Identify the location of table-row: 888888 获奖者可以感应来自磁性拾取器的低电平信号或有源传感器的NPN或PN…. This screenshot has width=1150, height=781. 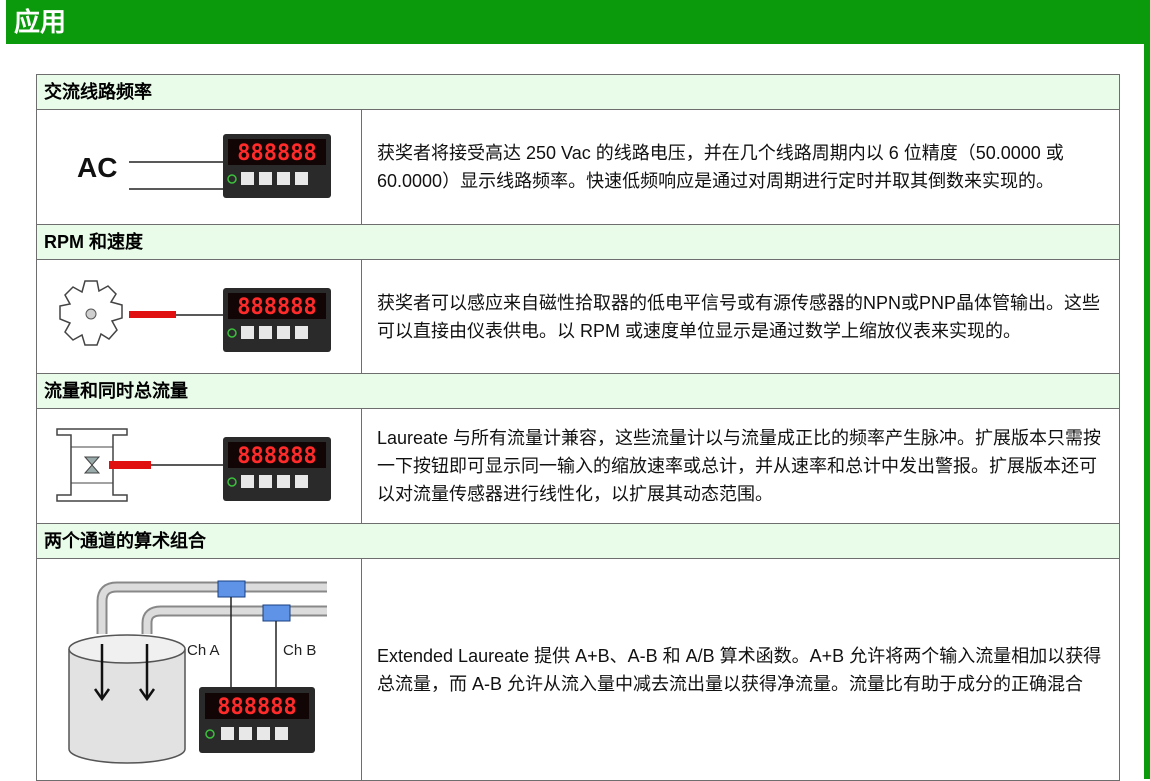
(578, 317).